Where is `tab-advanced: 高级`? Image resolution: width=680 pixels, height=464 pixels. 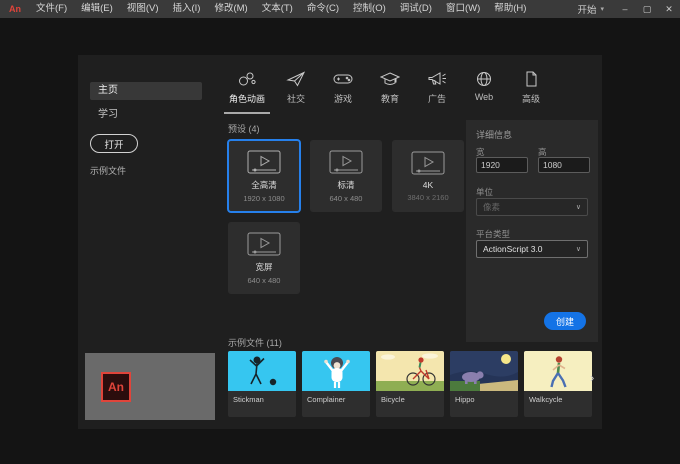 tab-advanced: 高级 is located at coordinates (531, 90).